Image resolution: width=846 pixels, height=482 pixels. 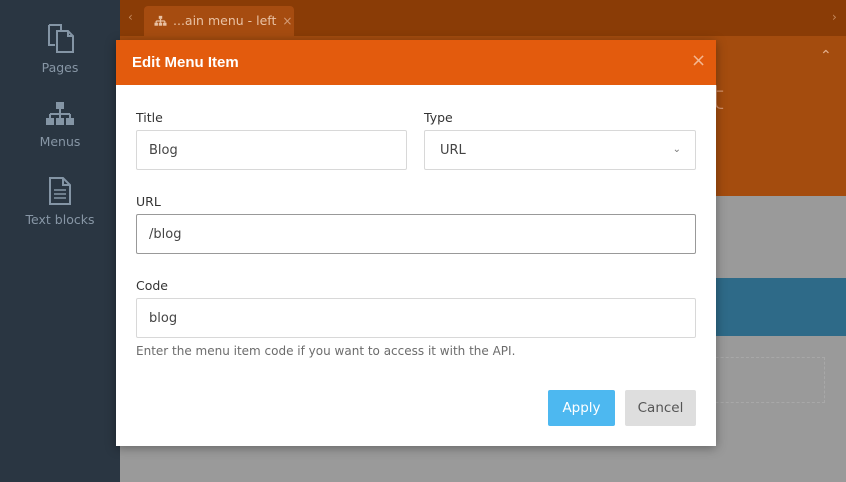 What do you see at coordinates (163, 318) in the screenshot?
I see `code-input-value: blog` at bounding box center [163, 318].